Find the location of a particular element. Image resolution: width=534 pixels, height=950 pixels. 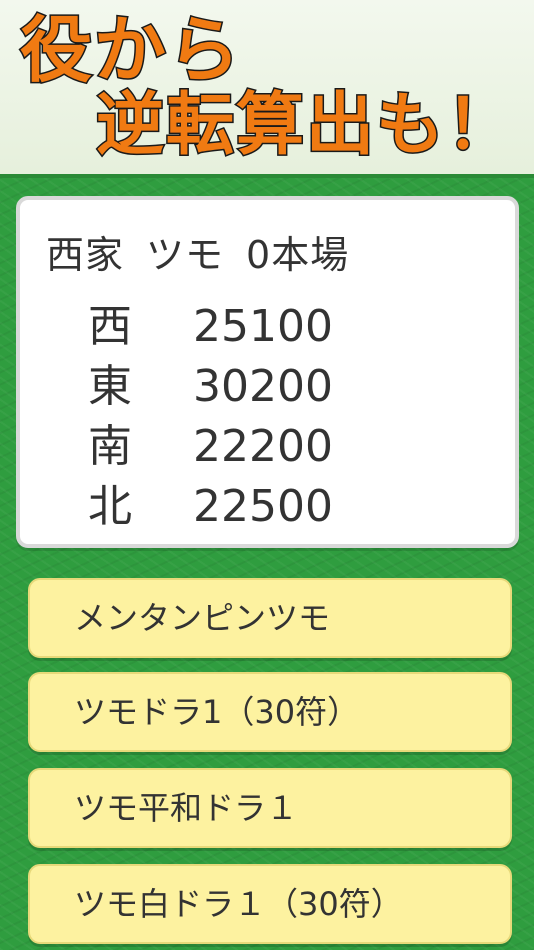

seat-label: 西家 is located at coordinates (85, 255).